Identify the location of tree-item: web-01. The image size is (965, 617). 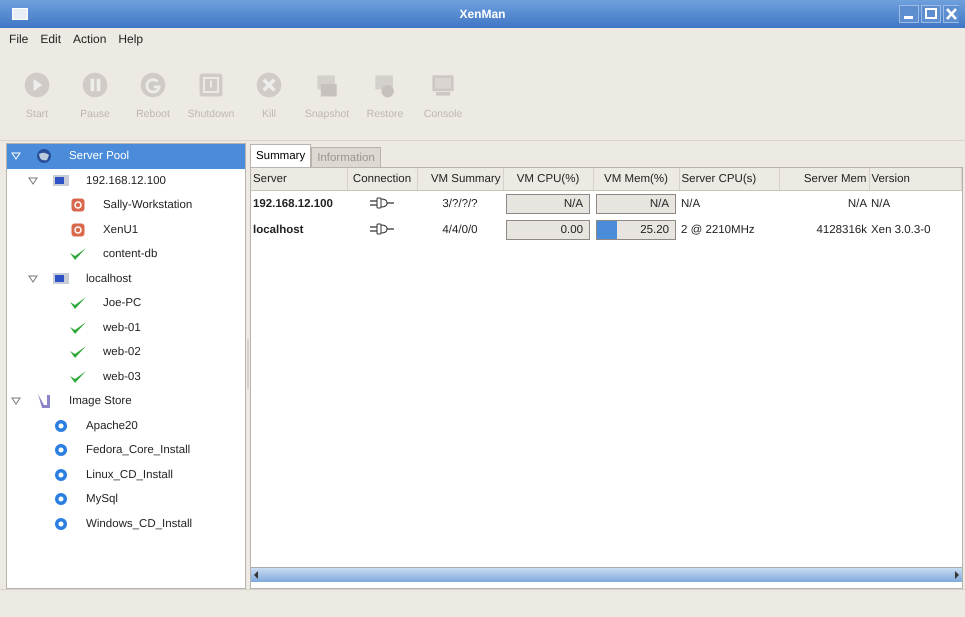
(126, 328).